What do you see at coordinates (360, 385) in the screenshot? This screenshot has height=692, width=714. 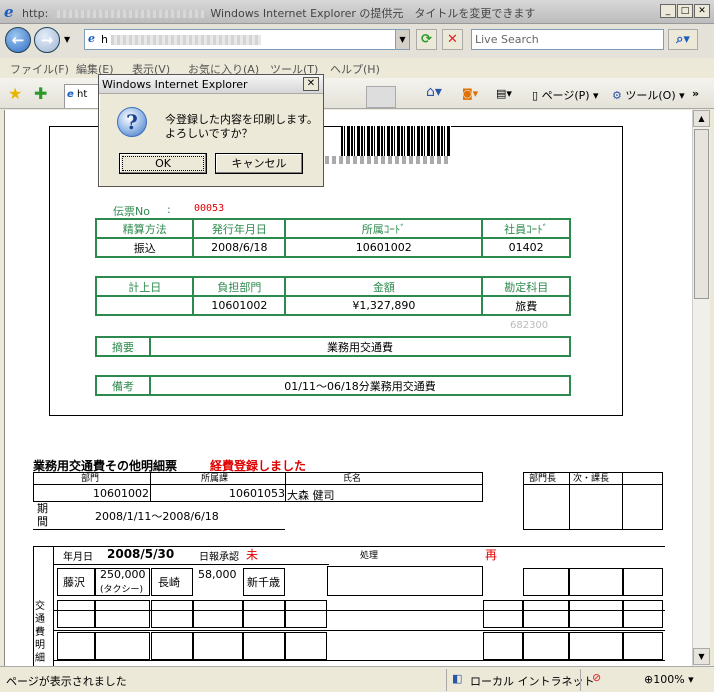 I see `remarks-value: 01/11～06/18分業務用交通費` at bounding box center [360, 385].